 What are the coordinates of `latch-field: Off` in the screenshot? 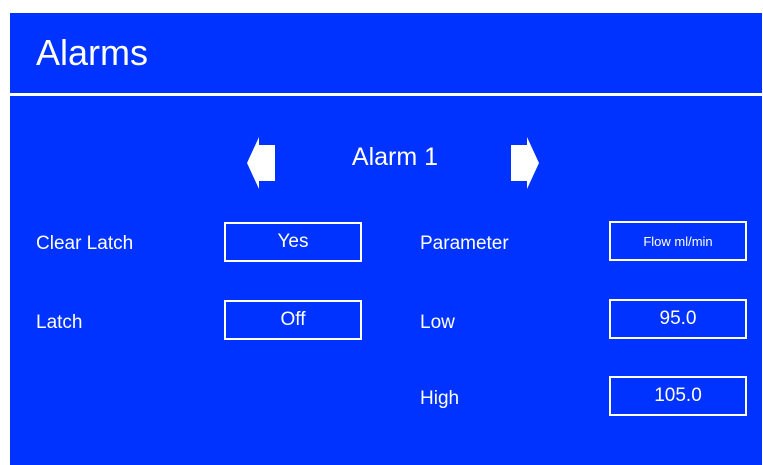 It's located at (293, 320).